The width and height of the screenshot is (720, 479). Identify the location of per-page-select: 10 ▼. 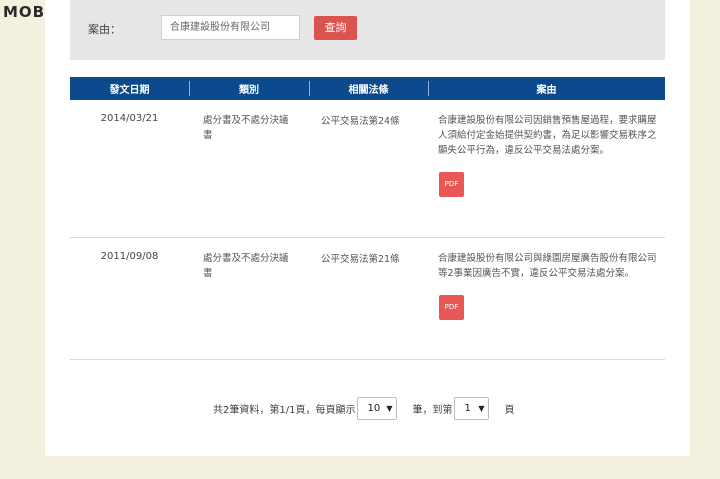
(377, 408).